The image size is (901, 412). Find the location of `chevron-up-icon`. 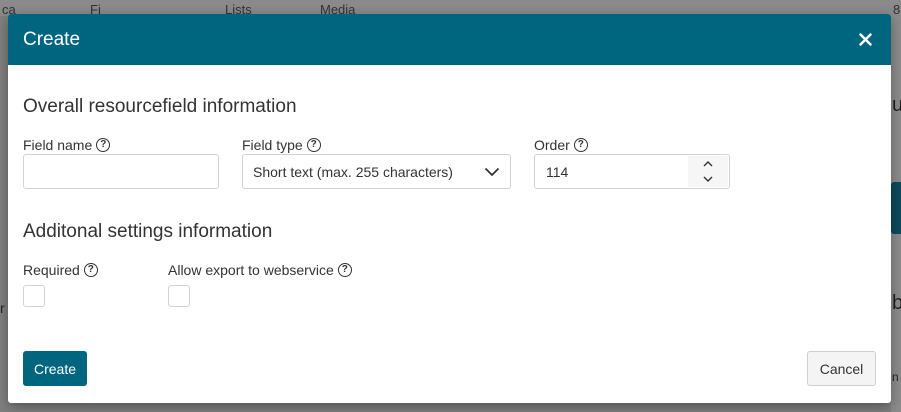

chevron-up-icon is located at coordinates (708, 164).